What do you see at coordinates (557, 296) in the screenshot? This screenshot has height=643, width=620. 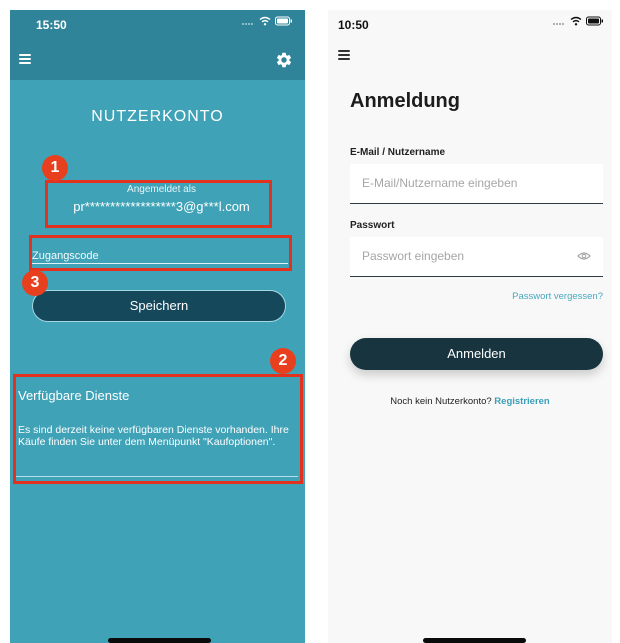 I see `forgot-password-link: Passwort vergessen?` at bounding box center [557, 296].